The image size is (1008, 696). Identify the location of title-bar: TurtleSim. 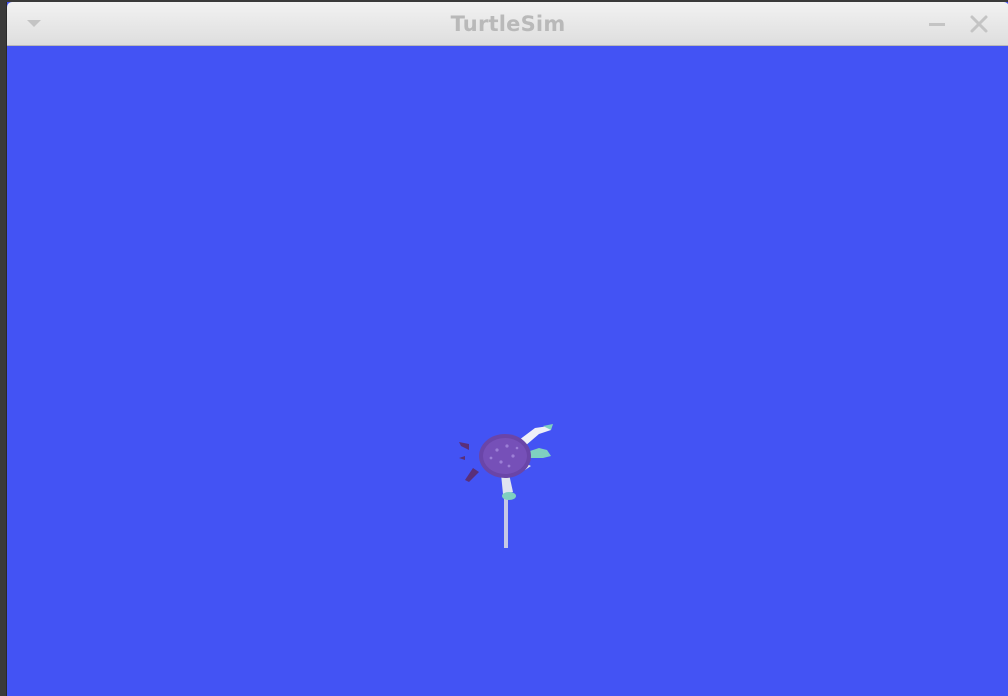
(507, 24).